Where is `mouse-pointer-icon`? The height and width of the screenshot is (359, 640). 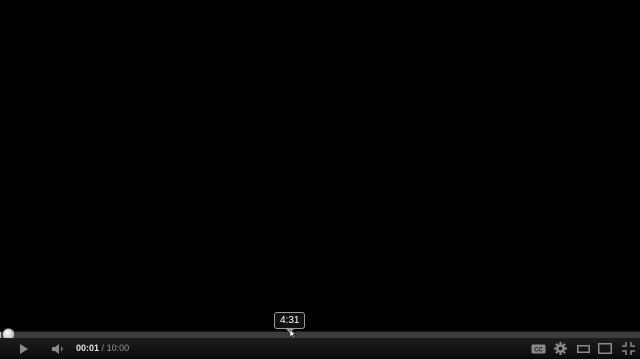
mouse-pointer-icon is located at coordinates (293, 334).